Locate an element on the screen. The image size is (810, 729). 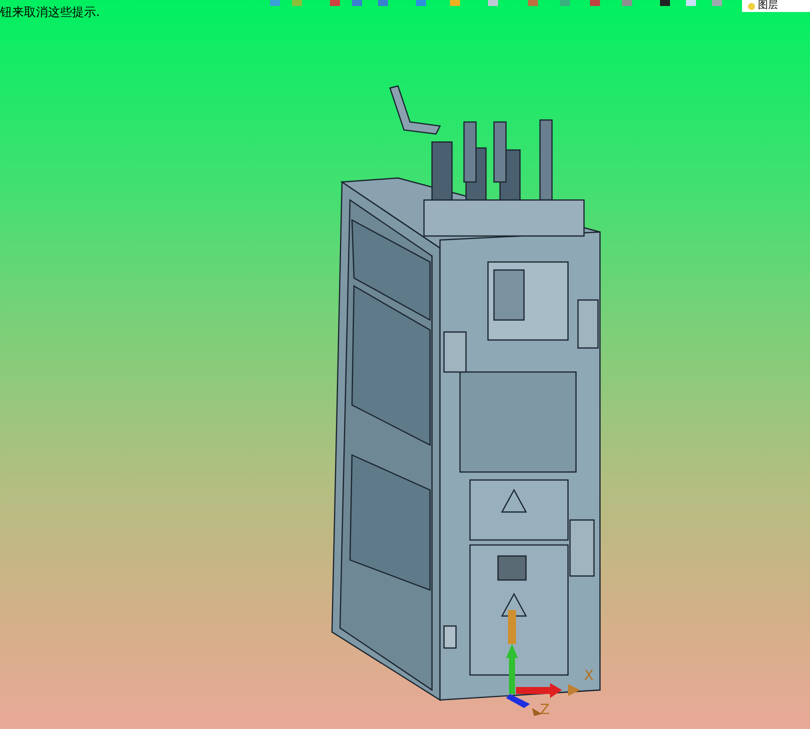
x-axis-label: X is located at coordinates (589, 676).